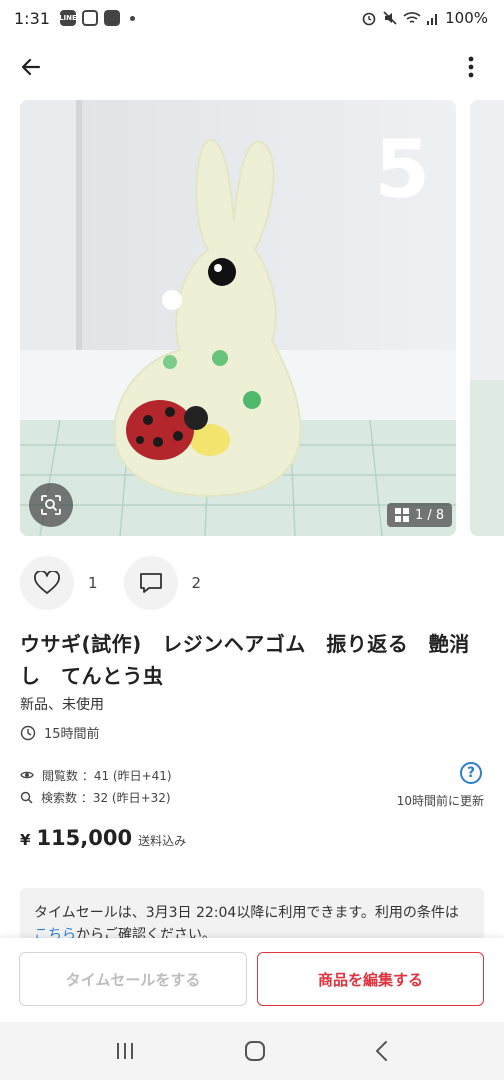 Image resolution: width=504 pixels, height=1080 pixels. I want to click on home-icon, so click(255, 1051).